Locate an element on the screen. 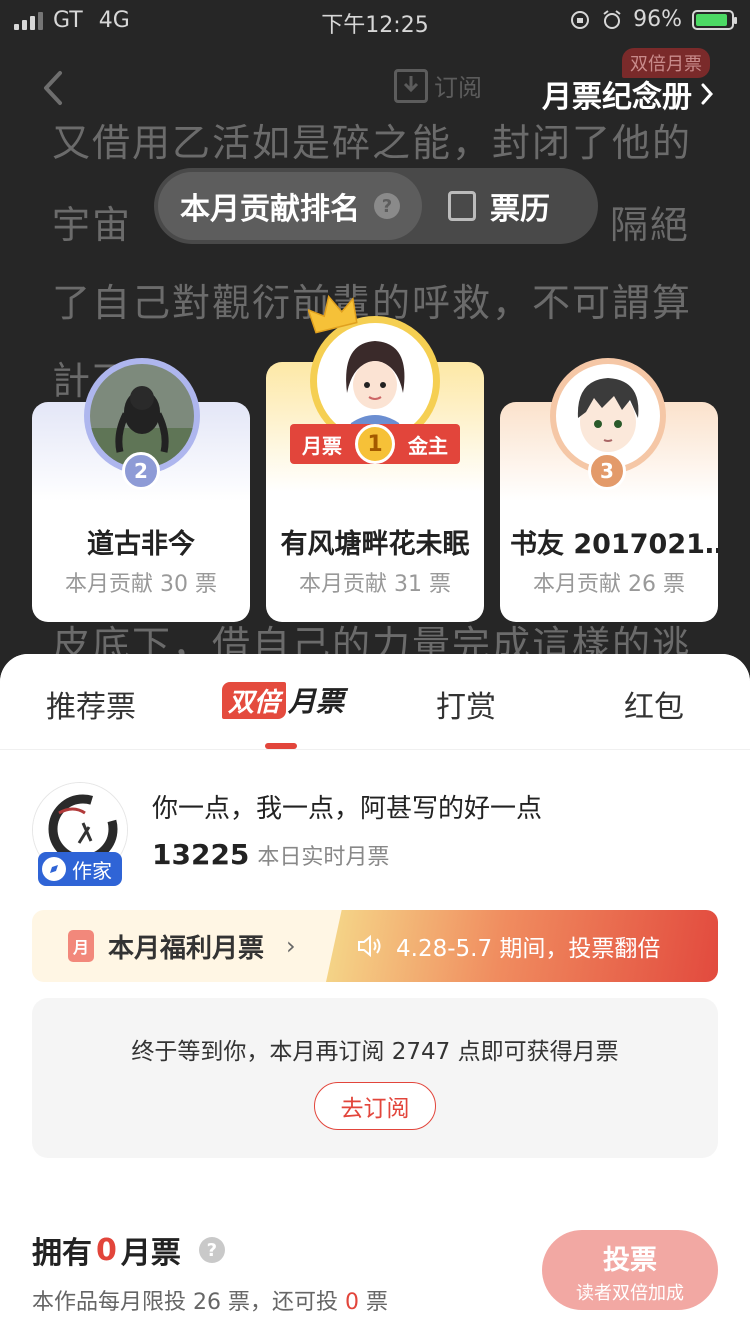 The image size is (750, 1334). subscribe-prompt-message: 终于等到你，本月再订阅 2747 点即可获得月票 is located at coordinates (375, 1052).